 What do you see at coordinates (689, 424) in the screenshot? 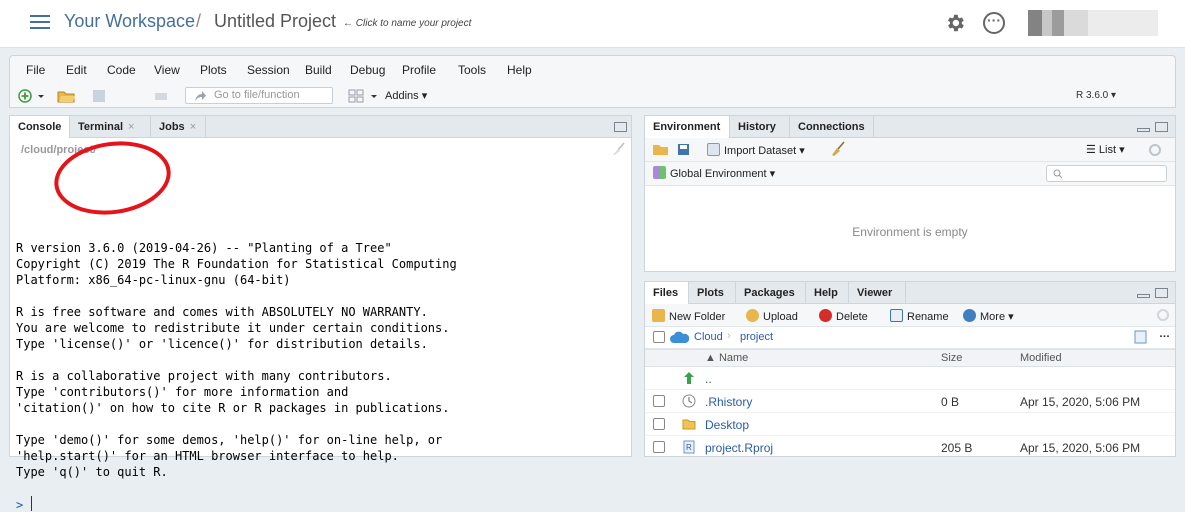
I see `folder-icon` at bounding box center [689, 424].